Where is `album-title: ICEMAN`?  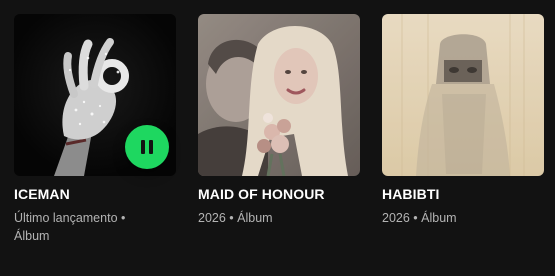
album-title: ICEMAN is located at coordinates (99, 194).